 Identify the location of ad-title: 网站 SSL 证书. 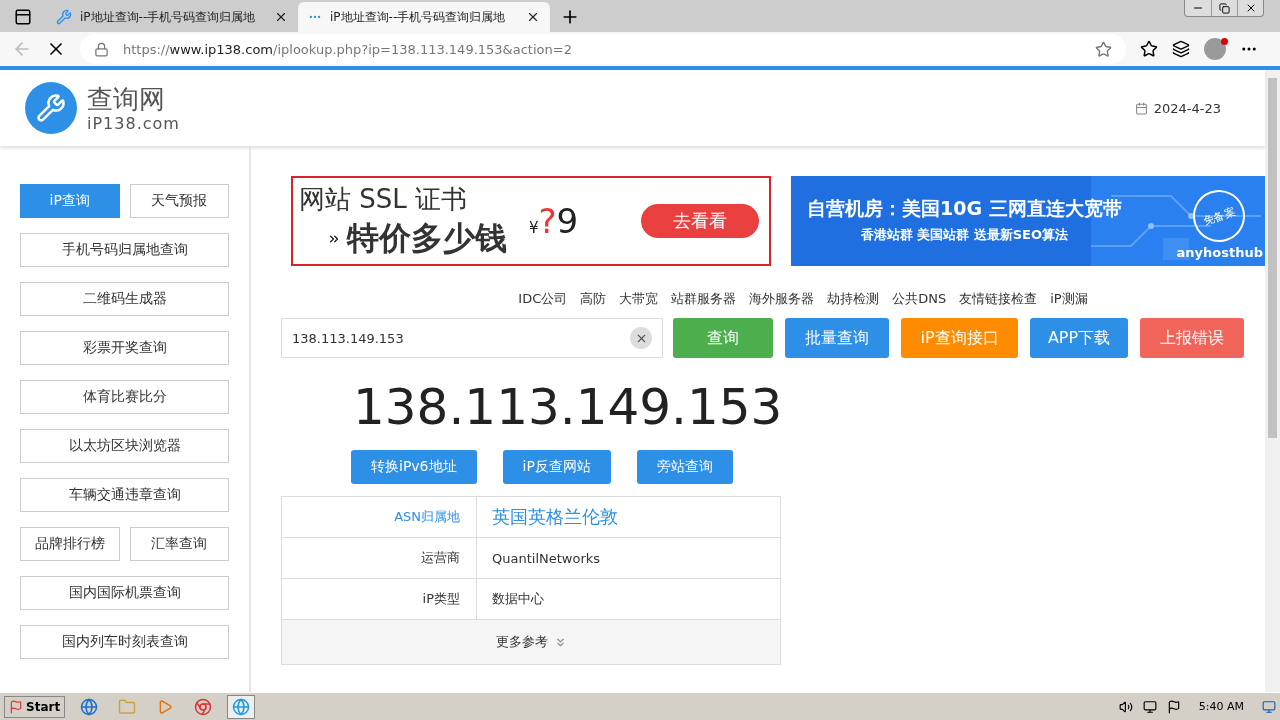
(384, 199).